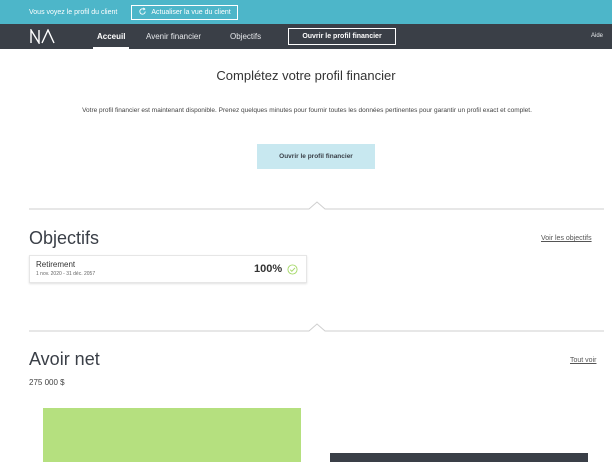 The width and height of the screenshot is (612, 462). I want to click on nav-tab-acceuil: Acceuil, so click(111, 36).